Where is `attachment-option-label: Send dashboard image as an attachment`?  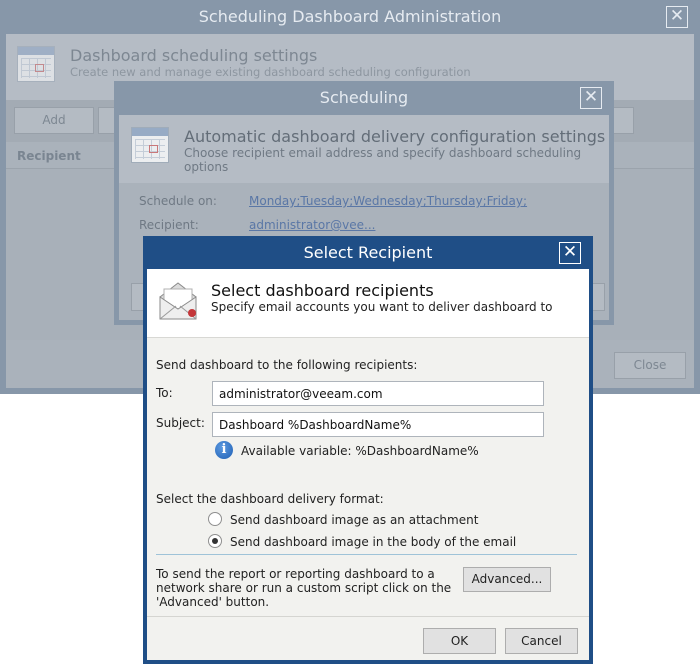
attachment-option-label: Send dashboard image as an attachment is located at coordinates (354, 520).